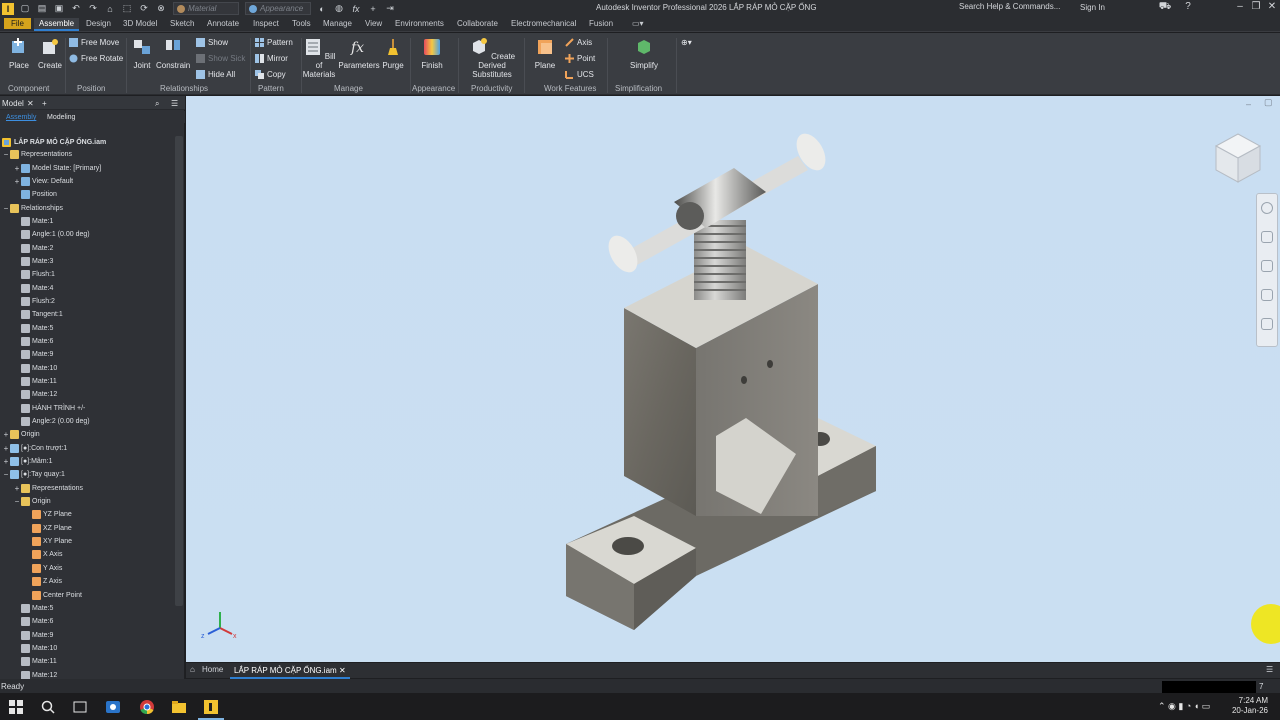 The width and height of the screenshot is (1280, 720). What do you see at coordinates (278, 8) in the screenshot?
I see `appearance-combo: Appearance` at bounding box center [278, 8].